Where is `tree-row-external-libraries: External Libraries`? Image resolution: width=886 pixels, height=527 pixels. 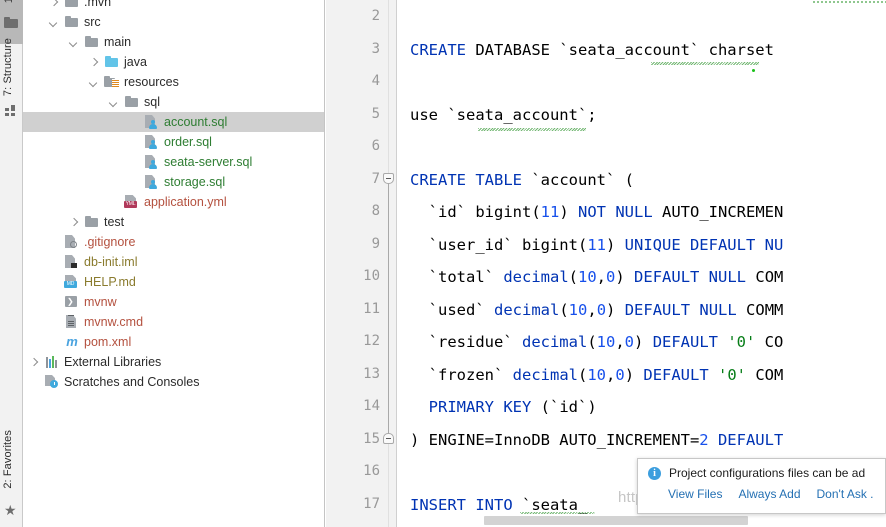
tree-row-external-libraries: External Libraries is located at coordinates (173, 362).